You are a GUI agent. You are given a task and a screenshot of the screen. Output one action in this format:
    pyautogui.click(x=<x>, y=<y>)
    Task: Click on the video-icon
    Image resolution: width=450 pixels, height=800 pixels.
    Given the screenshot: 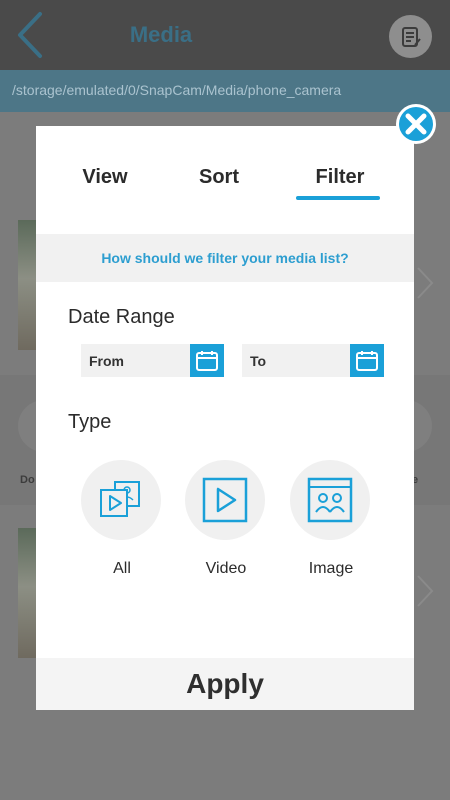 What is the action you would take?
    pyautogui.click(x=225, y=500)
    